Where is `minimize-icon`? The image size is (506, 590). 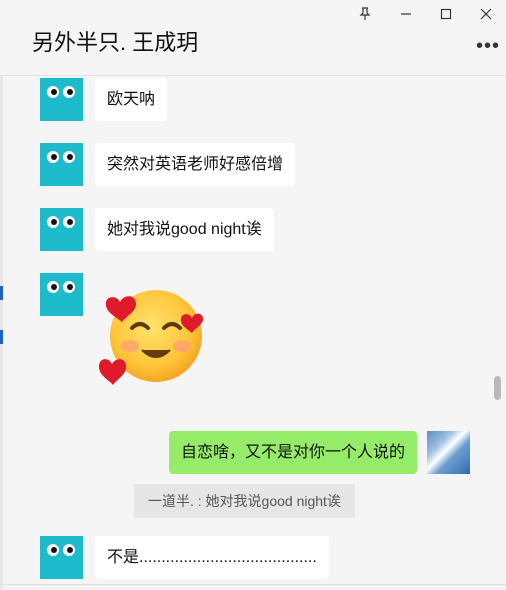
minimize-icon is located at coordinates (406, 14).